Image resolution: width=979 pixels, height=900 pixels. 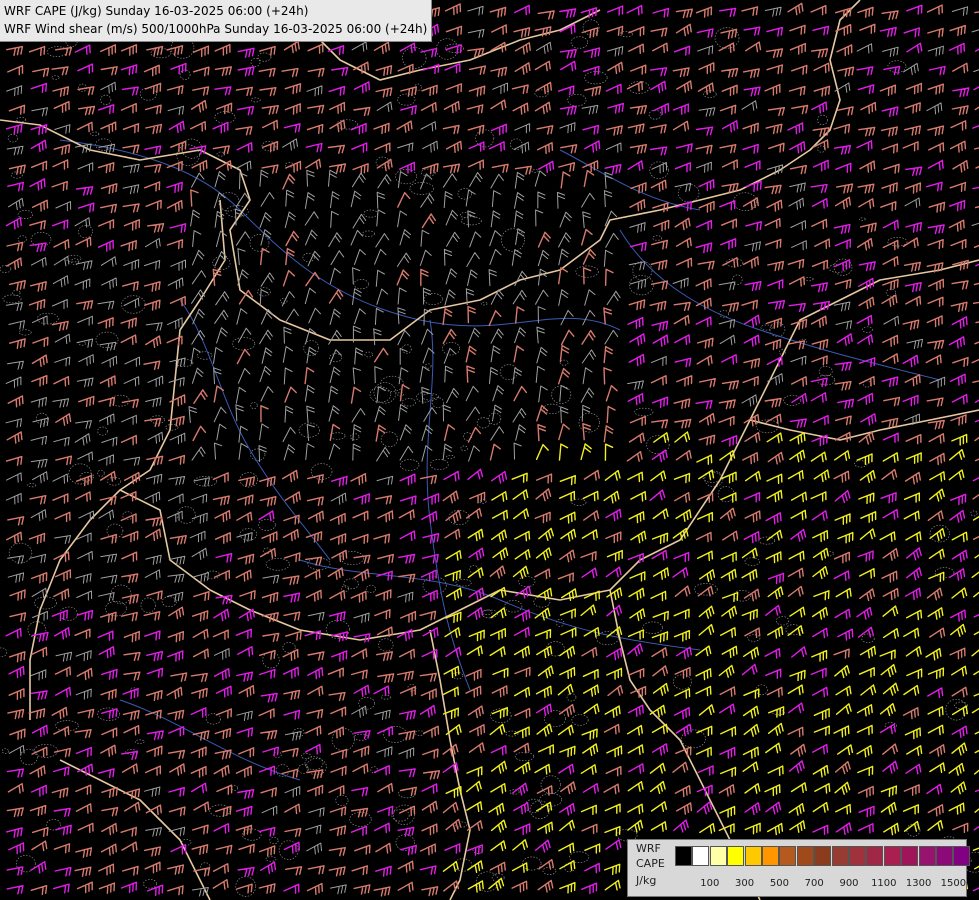 I want to click on legend-tick-label: 1500, so click(x=953, y=883).